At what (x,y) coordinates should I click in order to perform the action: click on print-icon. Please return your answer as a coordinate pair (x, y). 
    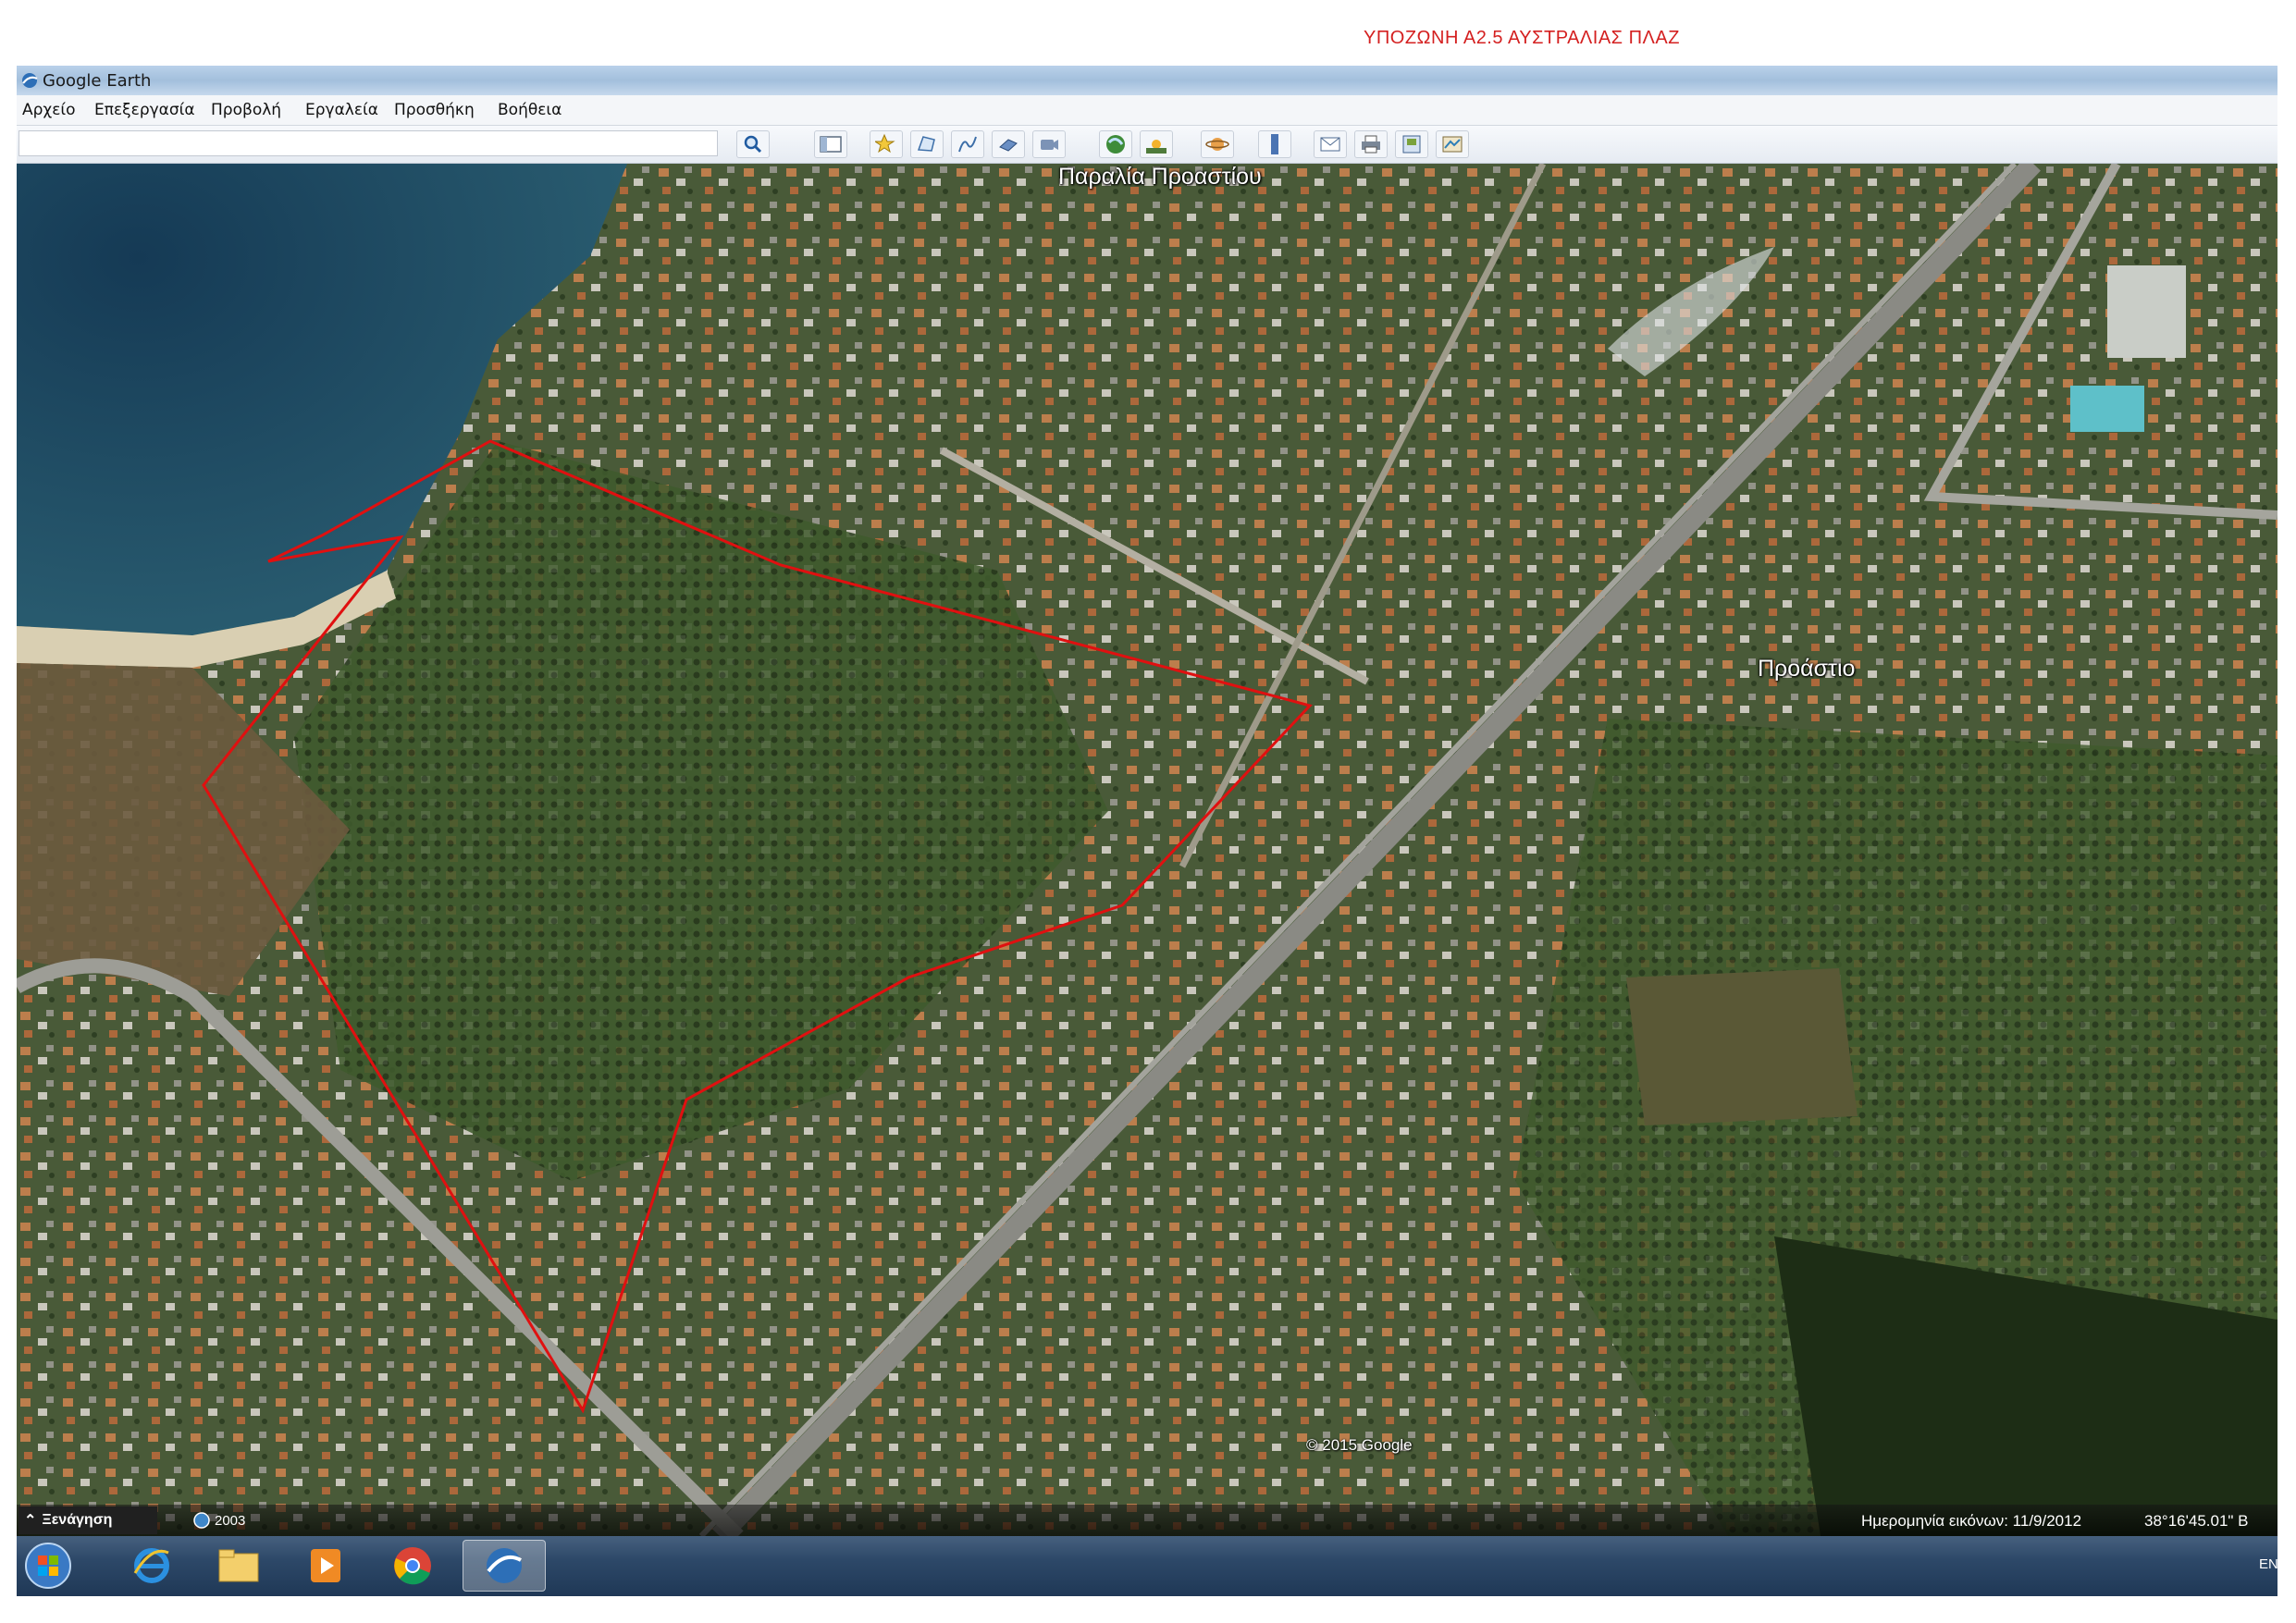
    Looking at the image, I should click on (1371, 144).